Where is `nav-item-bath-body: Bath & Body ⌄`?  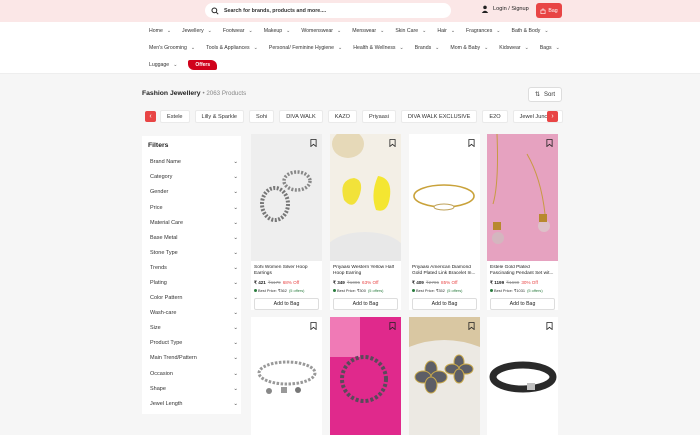
nav-item-bath-body: Bath & Body ⌄ is located at coordinates (530, 31).